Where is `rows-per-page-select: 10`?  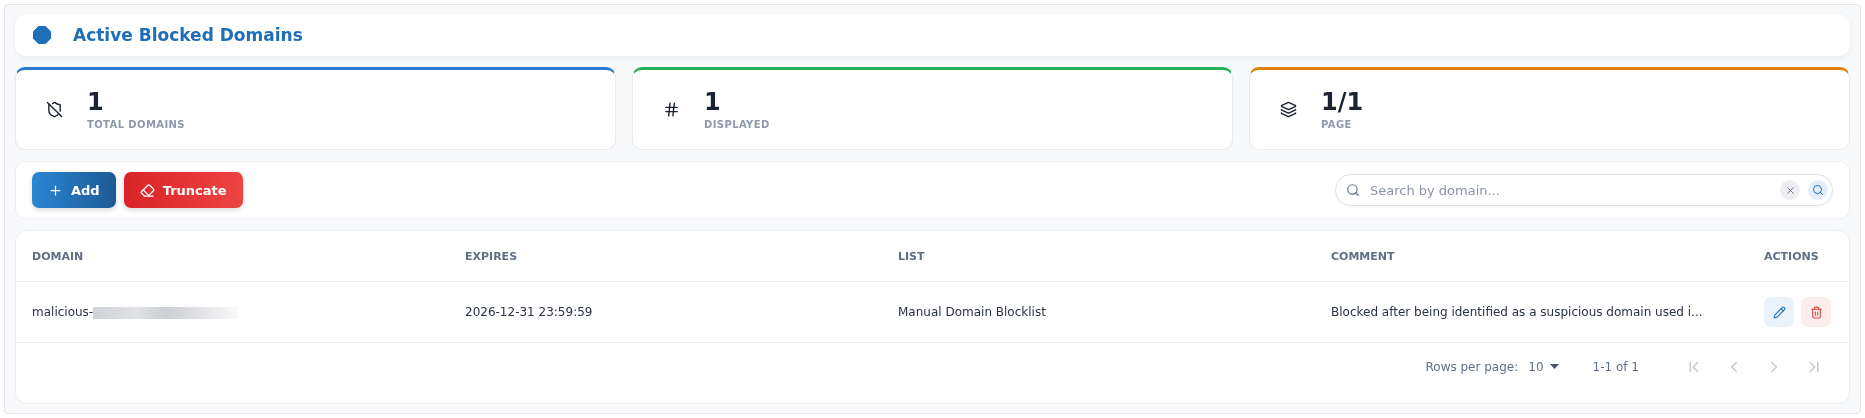
rows-per-page-select: 10 is located at coordinates (1543, 366).